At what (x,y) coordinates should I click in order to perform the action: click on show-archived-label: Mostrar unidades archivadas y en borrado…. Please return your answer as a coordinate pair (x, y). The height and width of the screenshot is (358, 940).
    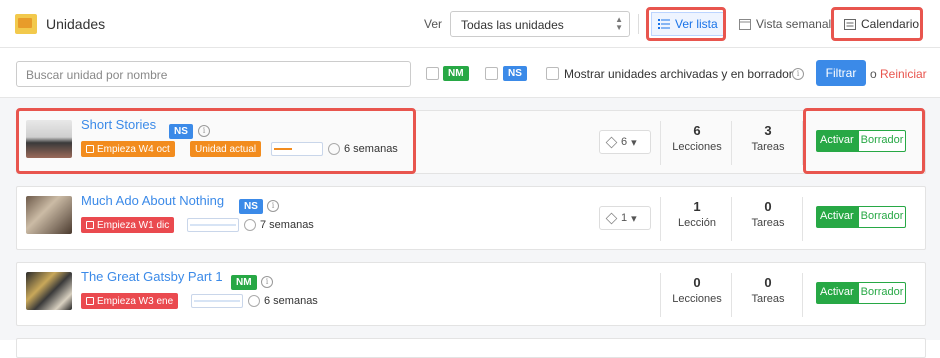
    Looking at the image, I should click on (678, 74).